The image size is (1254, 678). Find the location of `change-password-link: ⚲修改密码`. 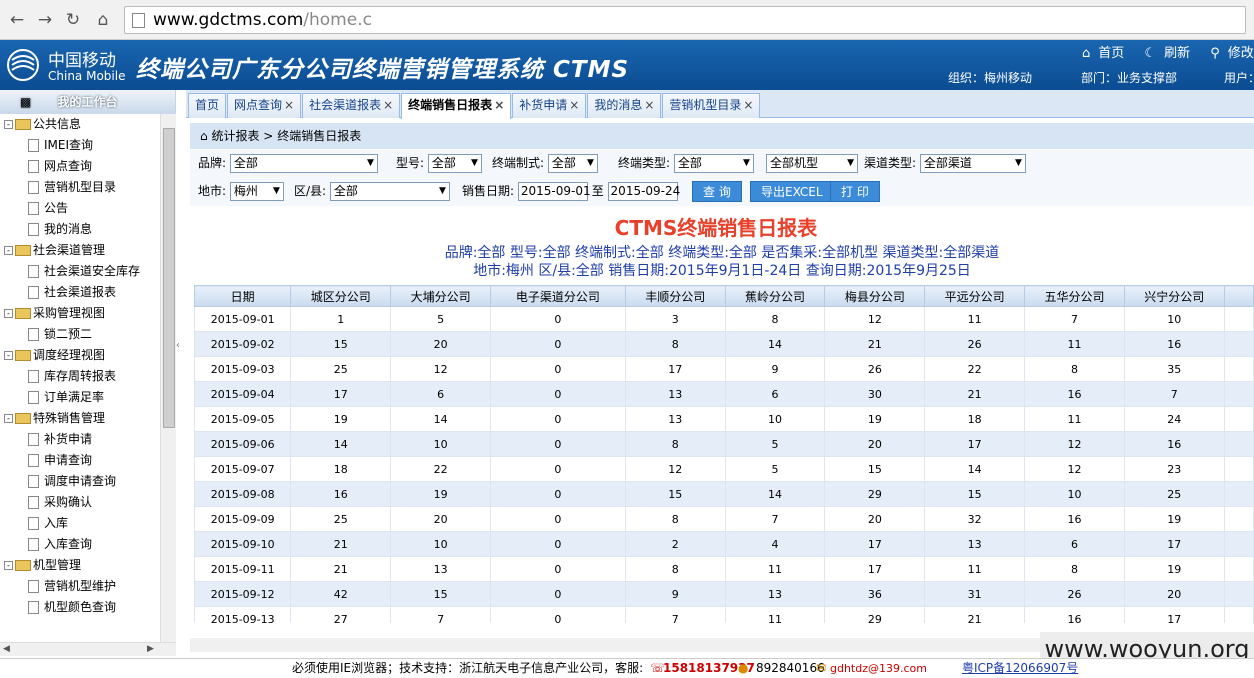

change-password-link: ⚲修改密码 is located at coordinates (1232, 53).